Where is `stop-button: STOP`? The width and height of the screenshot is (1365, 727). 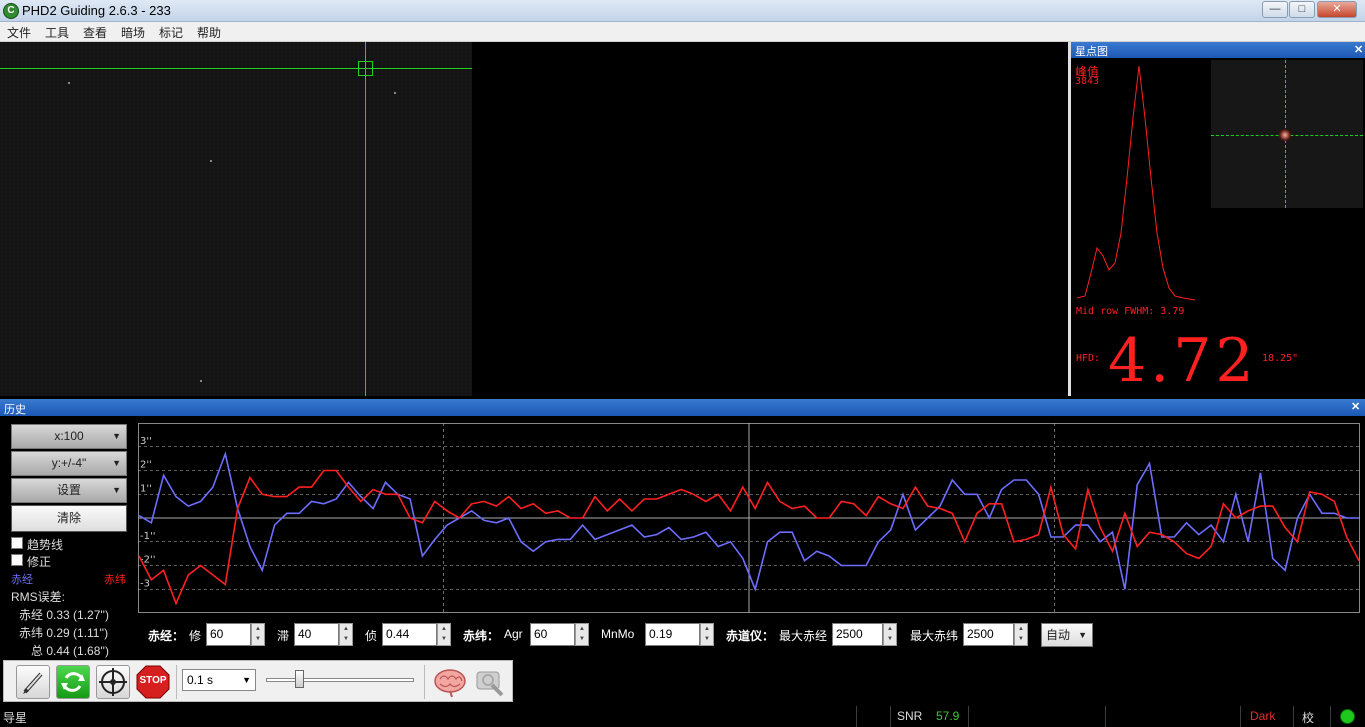
stop-button: STOP is located at coordinates (153, 682).